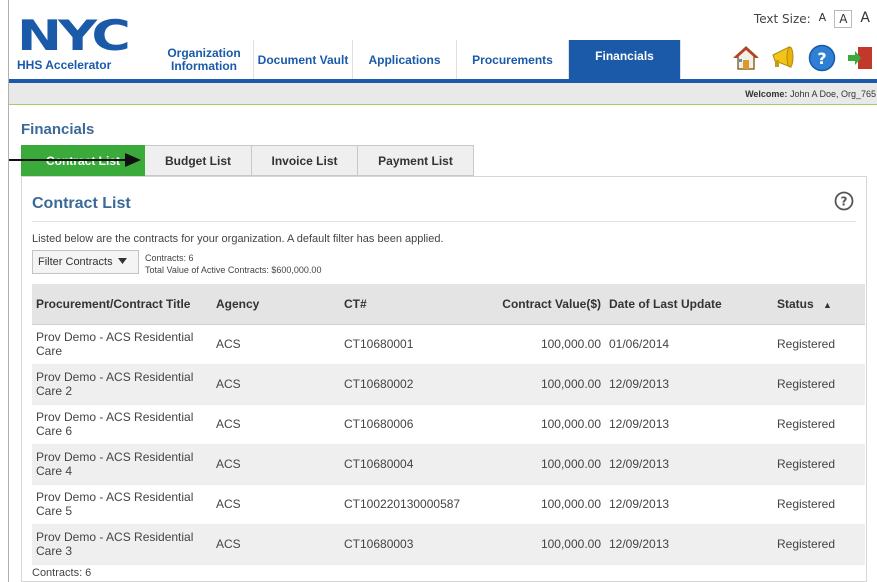 The height and width of the screenshot is (582, 877). Describe the element at coordinates (746, 58) in the screenshot. I see `home-icon` at that location.